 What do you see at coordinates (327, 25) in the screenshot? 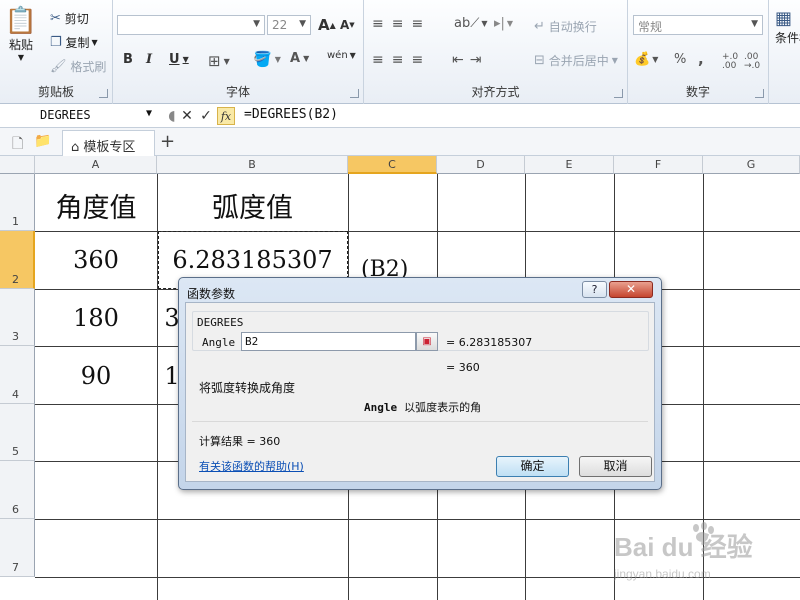
I see `grow-font-button: A ▲` at bounding box center [327, 25].